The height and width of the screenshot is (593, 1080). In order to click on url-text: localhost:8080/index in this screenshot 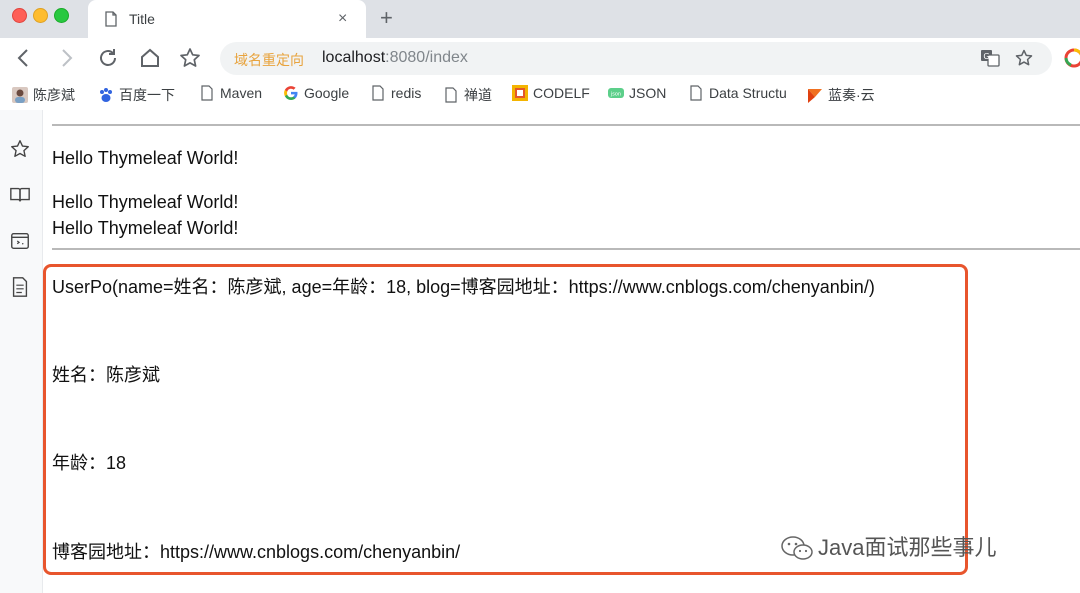, I will do `click(395, 58)`.